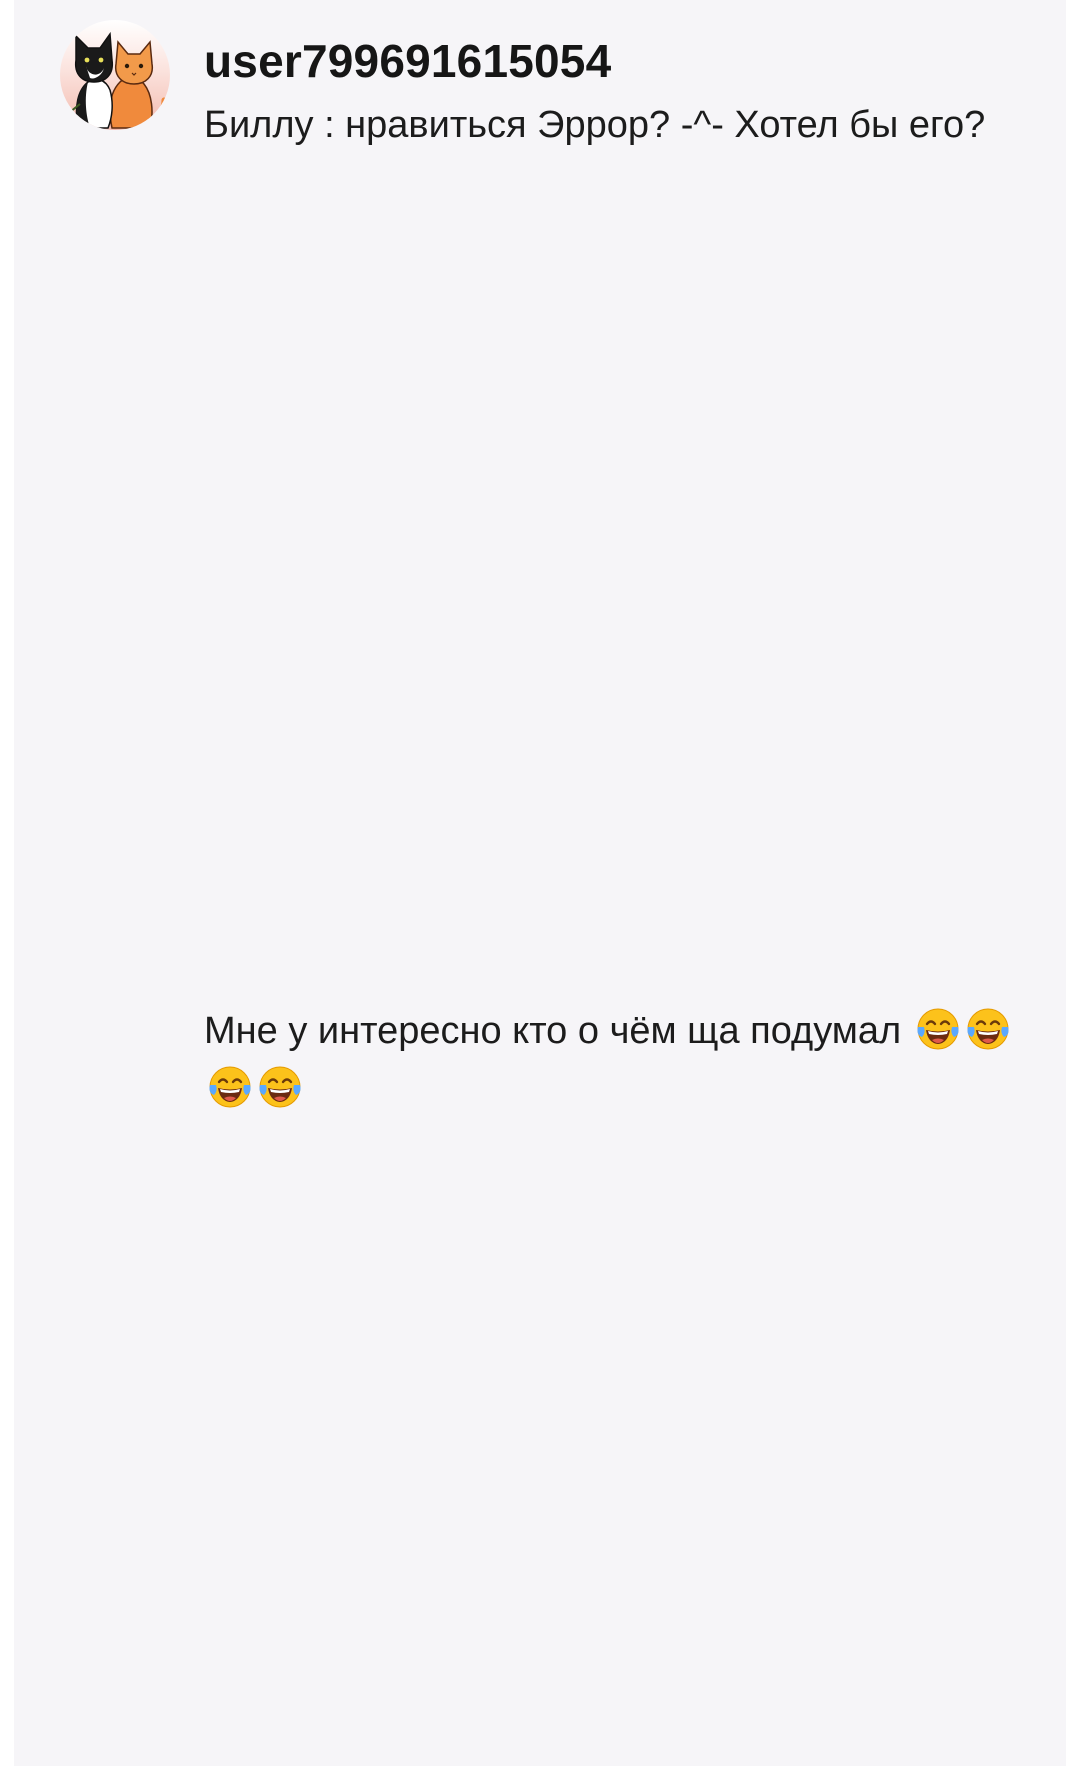 The height and width of the screenshot is (1766, 1080). I want to click on cats-avatar-icon, so click(118, 80).